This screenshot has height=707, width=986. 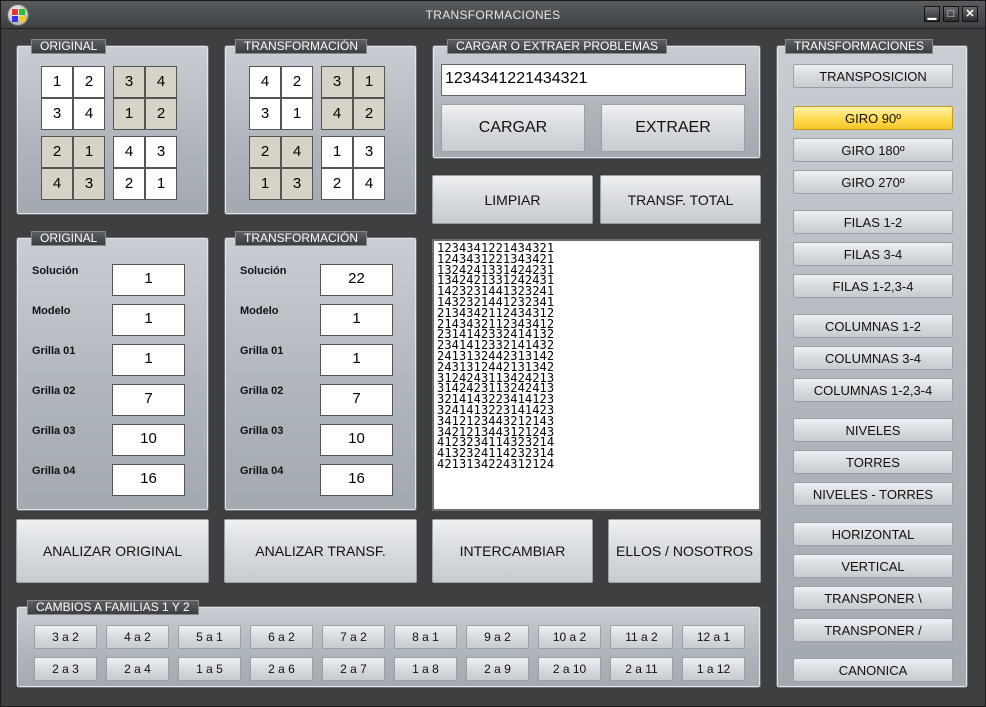 What do you see at coordinates (497, 637) in the screenshot?
I see `family-change-button: 9 a 2` at bounding box center [497, 637].